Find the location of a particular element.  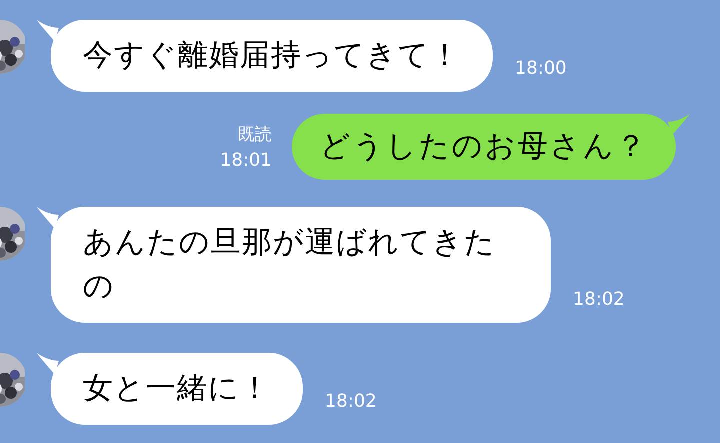

message-bubble: 女と一緒に！ is located at coordinates (177, 389).